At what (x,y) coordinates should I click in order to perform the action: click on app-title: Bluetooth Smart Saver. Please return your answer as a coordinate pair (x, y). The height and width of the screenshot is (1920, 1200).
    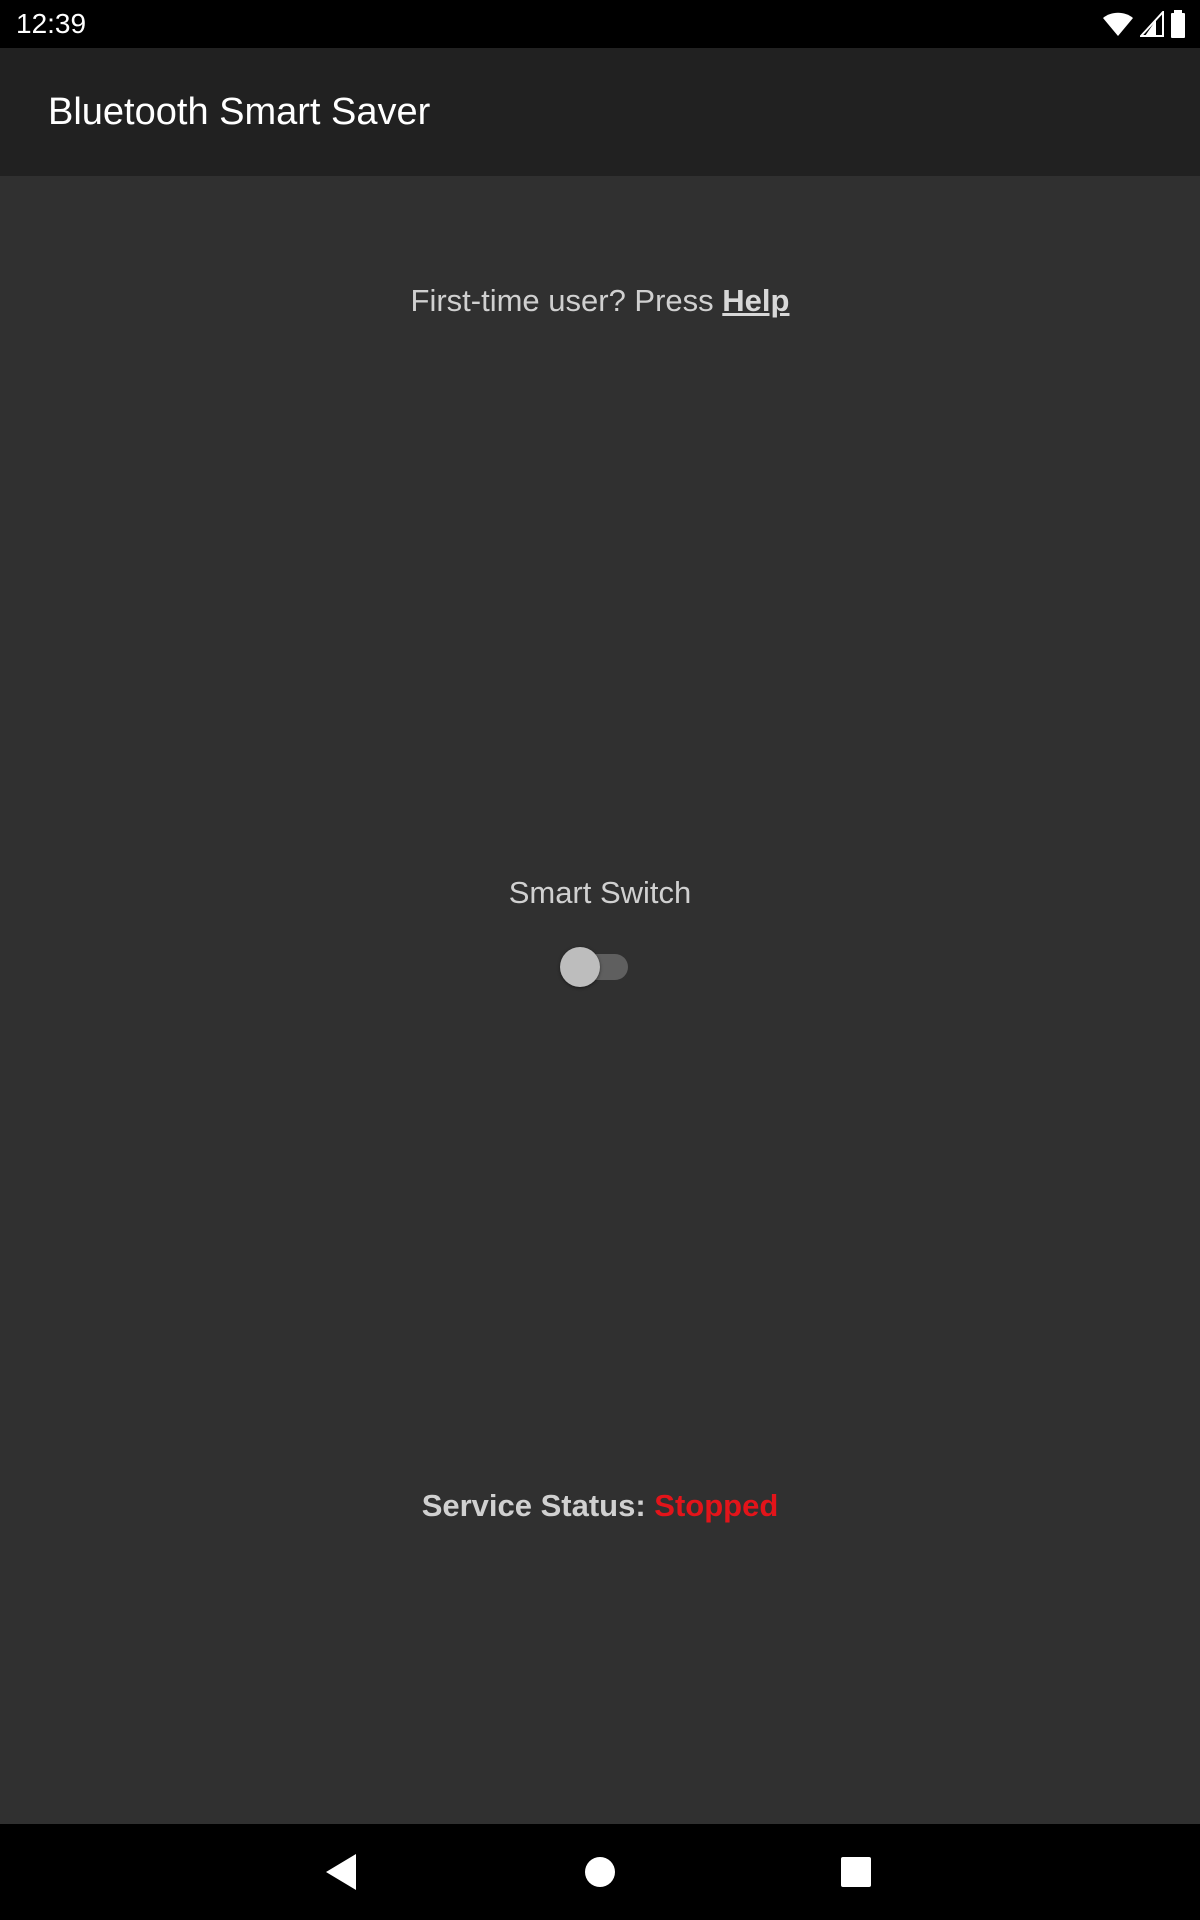
    Looking at the image, I should click on (239, 112).